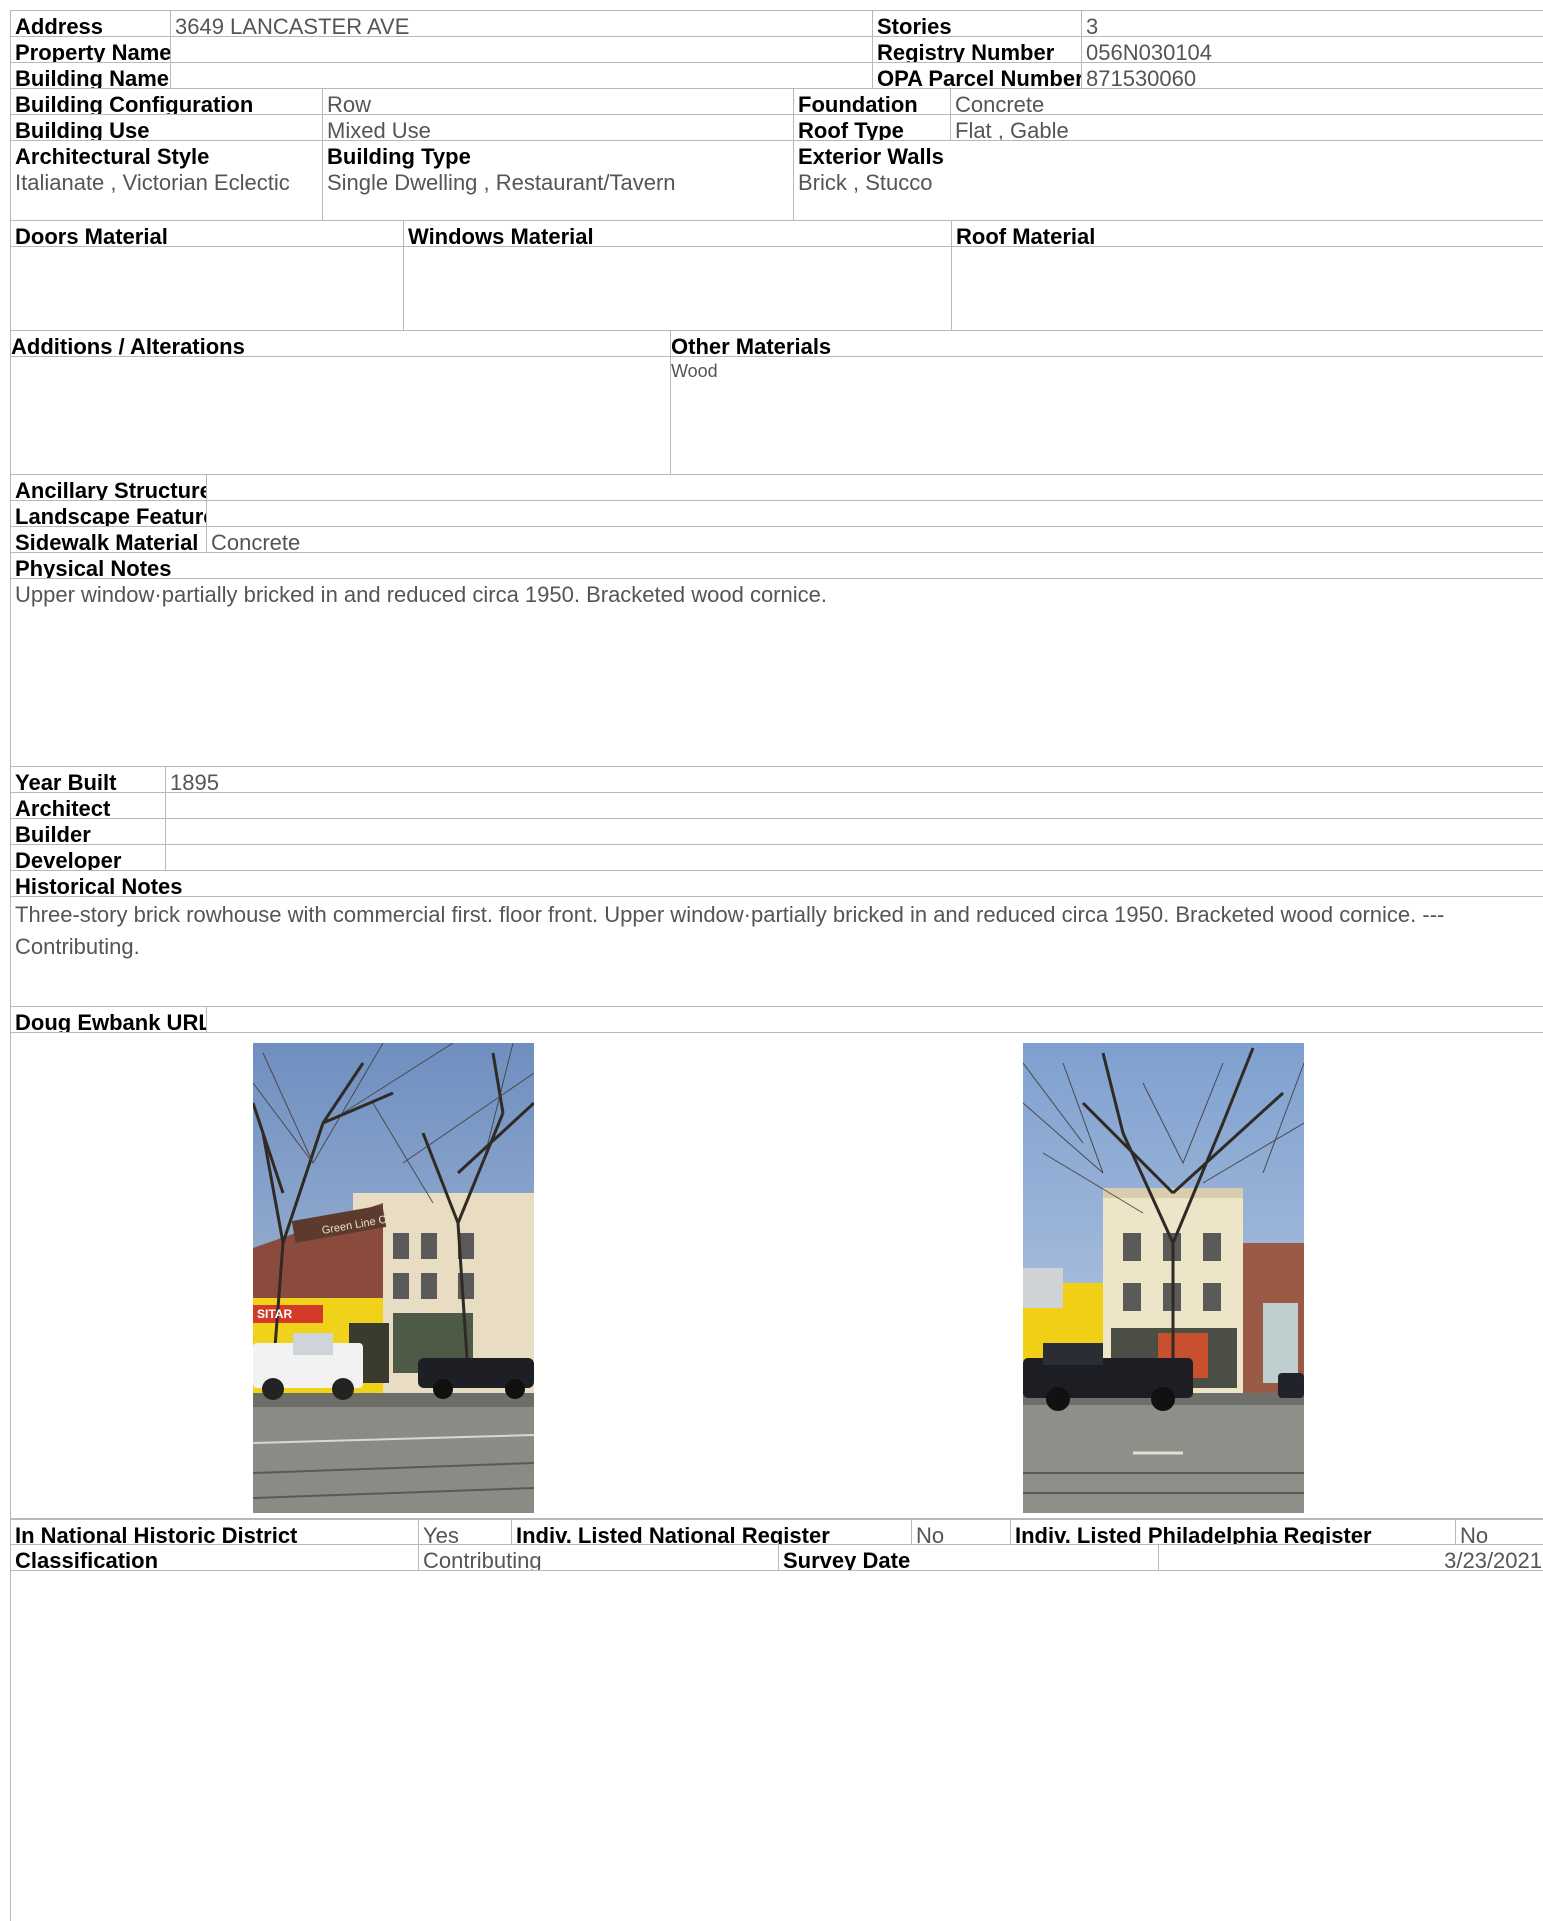  Describe the element at coordinates (677, 235) in the screenshot. I see `windows-material-label: Windows Material` at that location.